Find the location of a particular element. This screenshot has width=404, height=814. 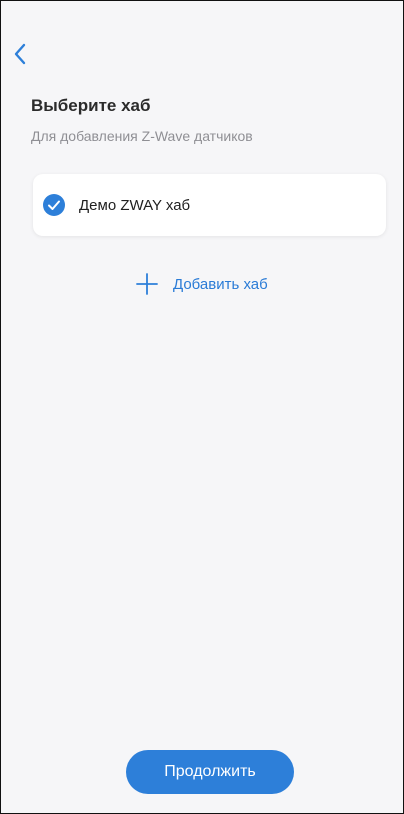

hub-list-item: Демо ZWAY хаб is located at coordinates (209, 205).